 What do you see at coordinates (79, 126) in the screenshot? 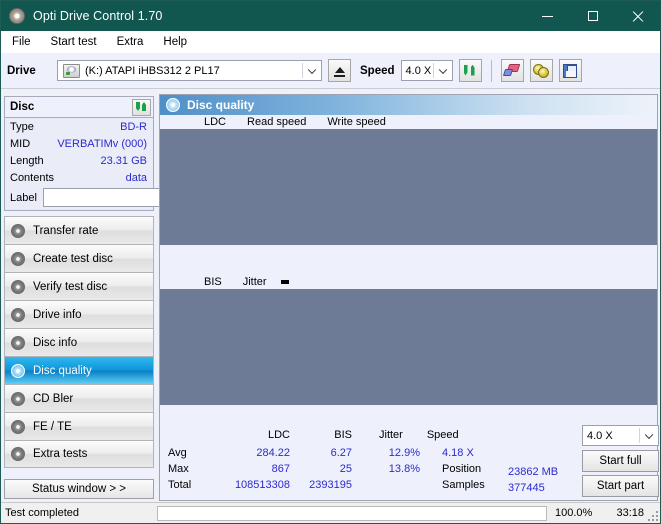
I see `disc-row-type: Type BD-R` at bounding box center [79, 126].